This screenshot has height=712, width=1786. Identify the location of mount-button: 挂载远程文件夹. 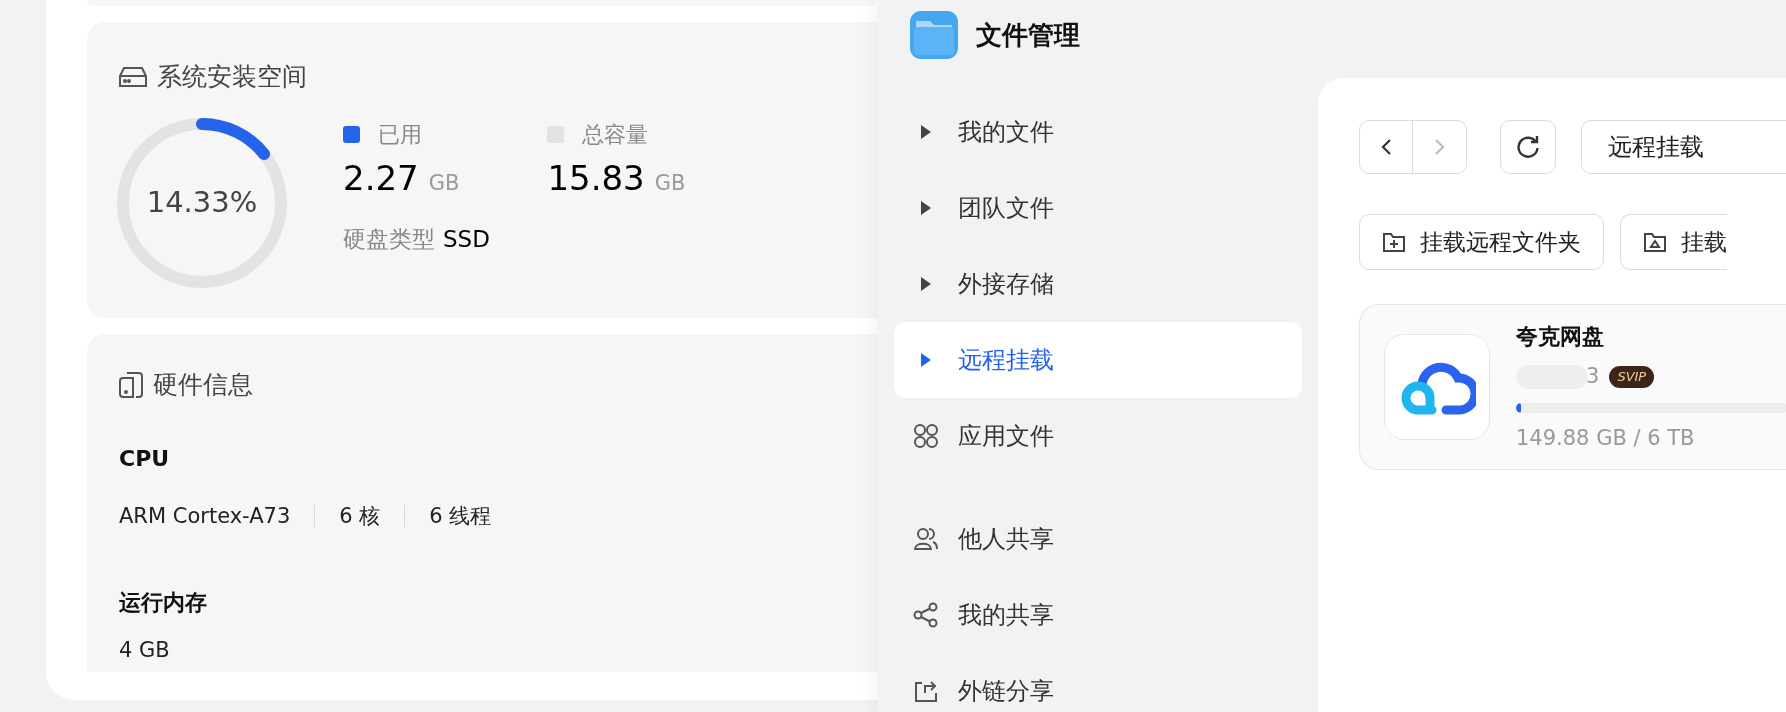
(1481, 242).